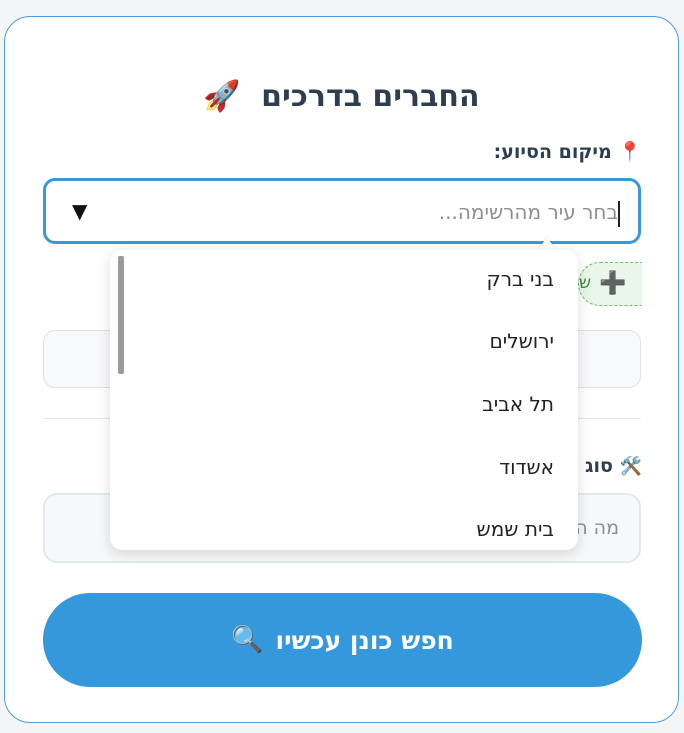  Describe the element at coordinates (613, 466) in the screenshot. I see `service-label: 🛠️ סוג` at that location.